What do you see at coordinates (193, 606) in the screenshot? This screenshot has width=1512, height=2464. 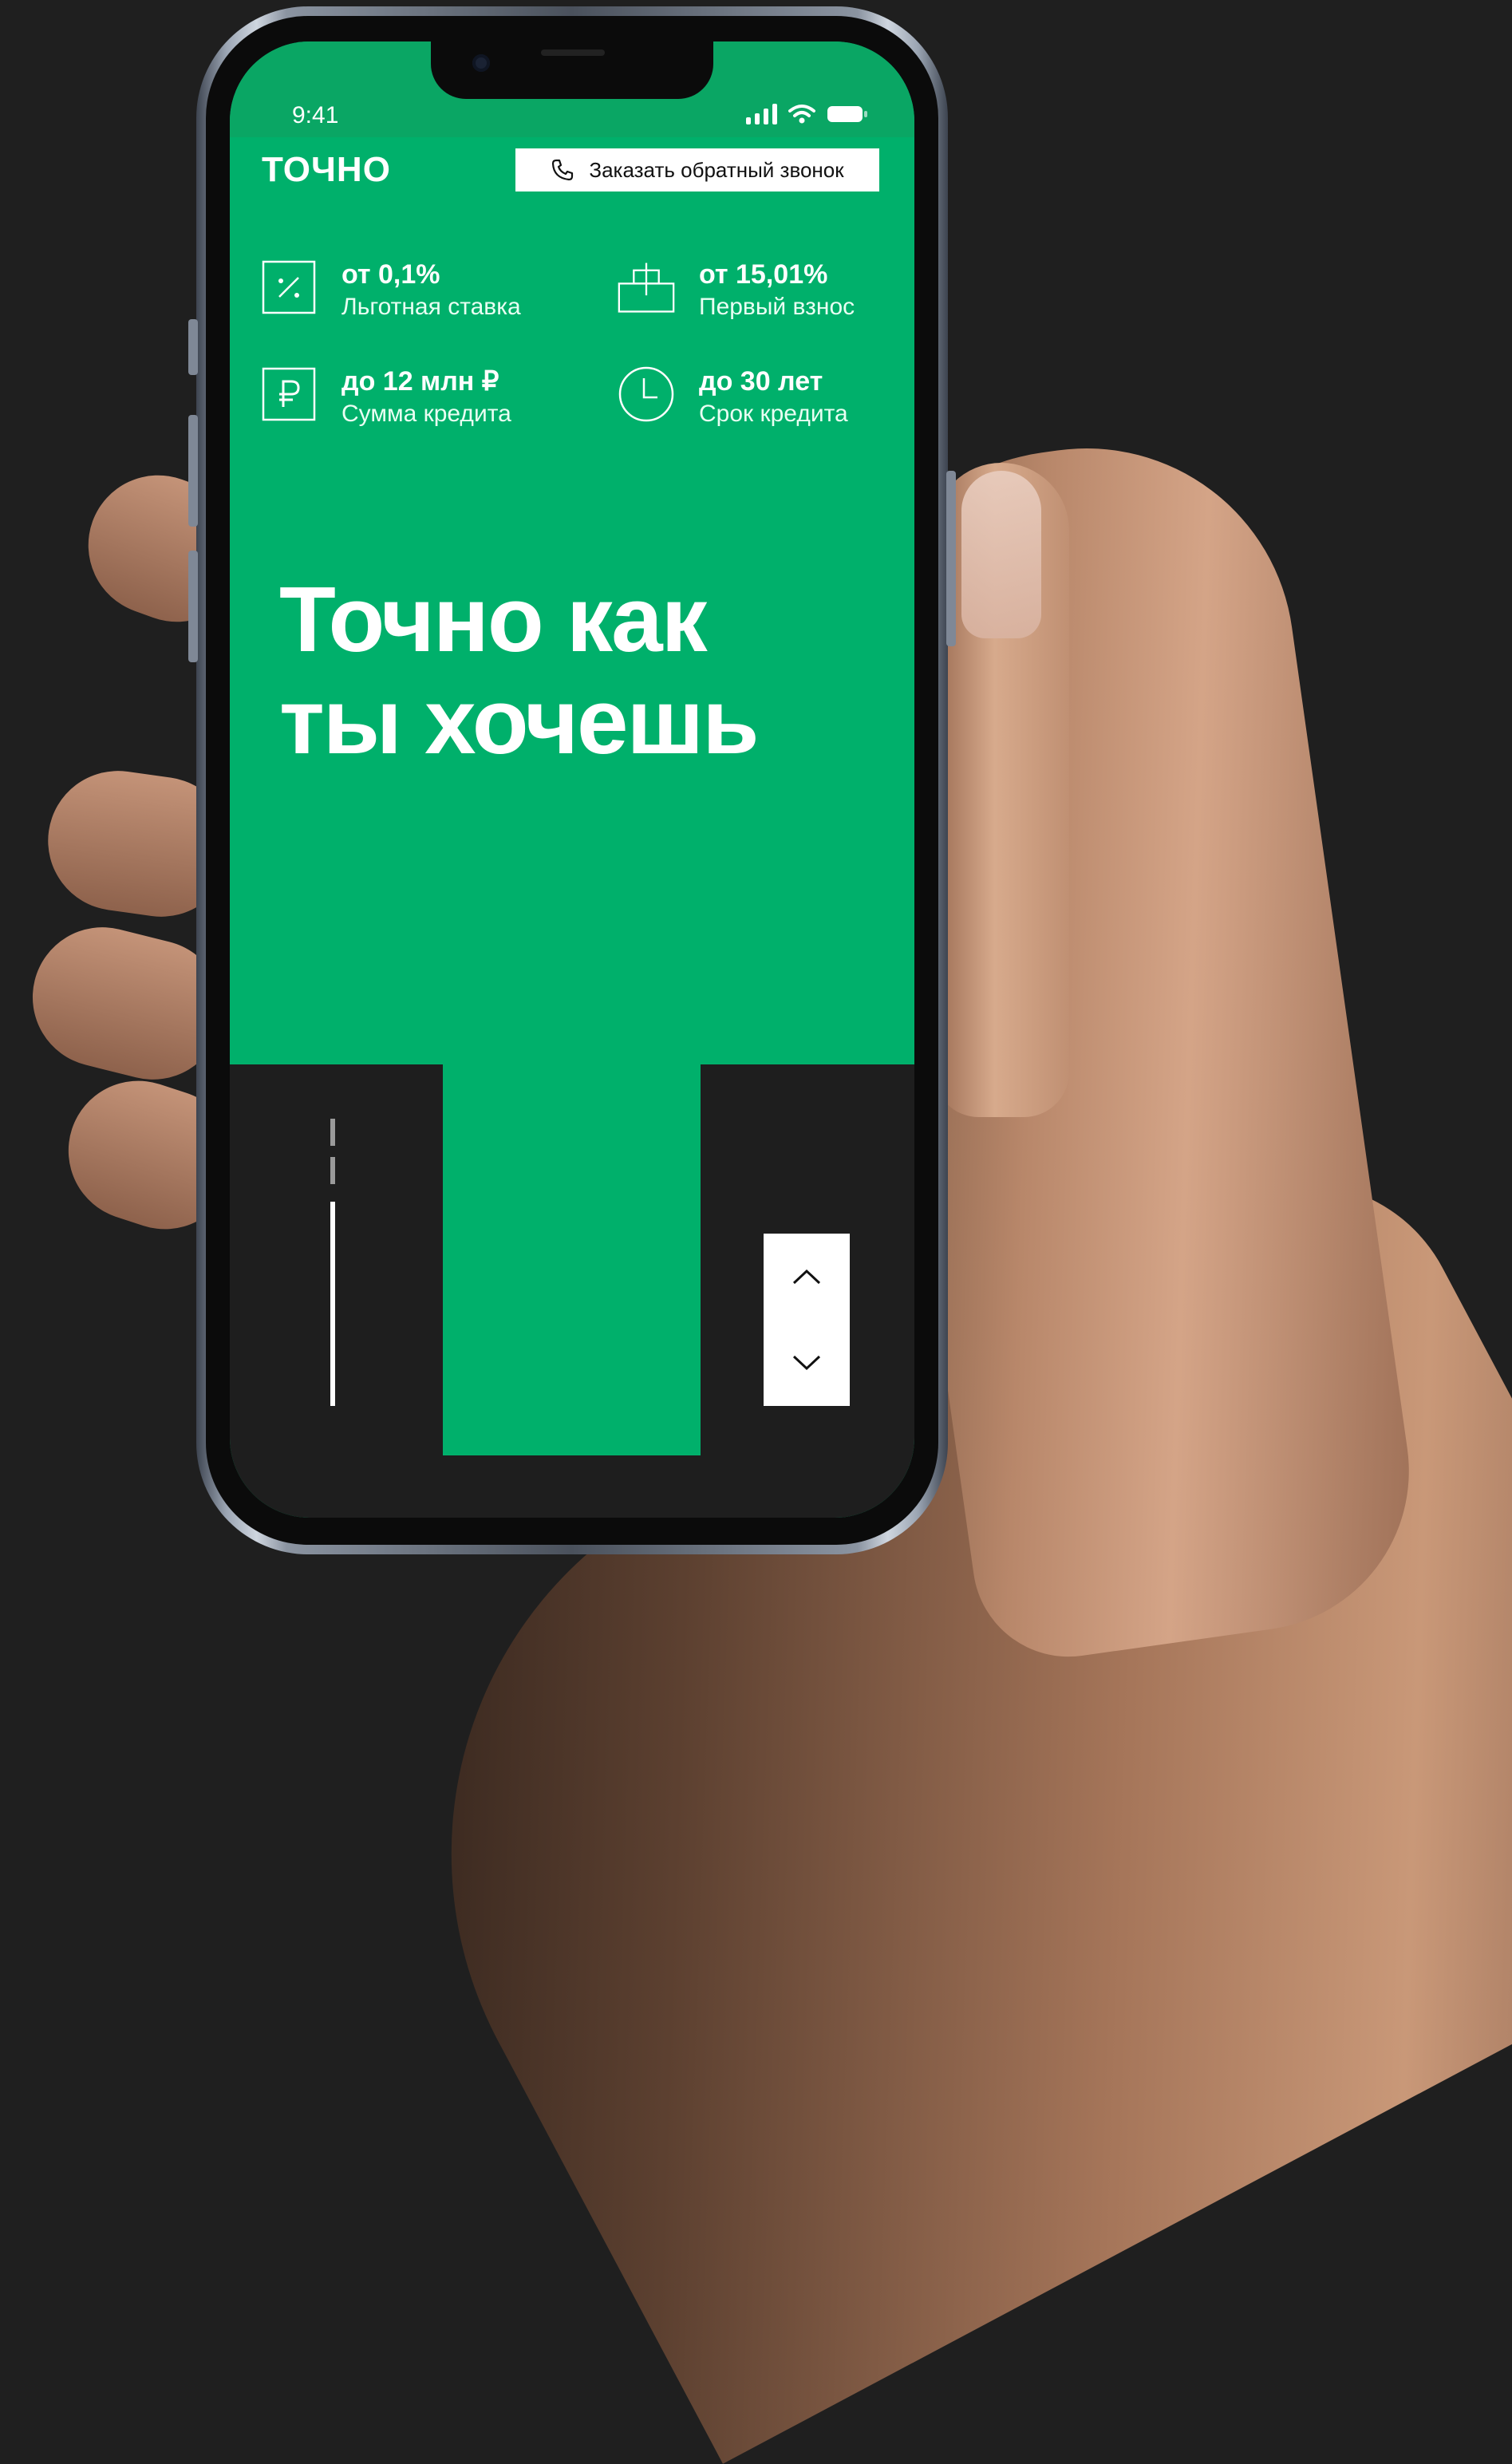 I see `volume-down-button` at bounding box center [193, 606].